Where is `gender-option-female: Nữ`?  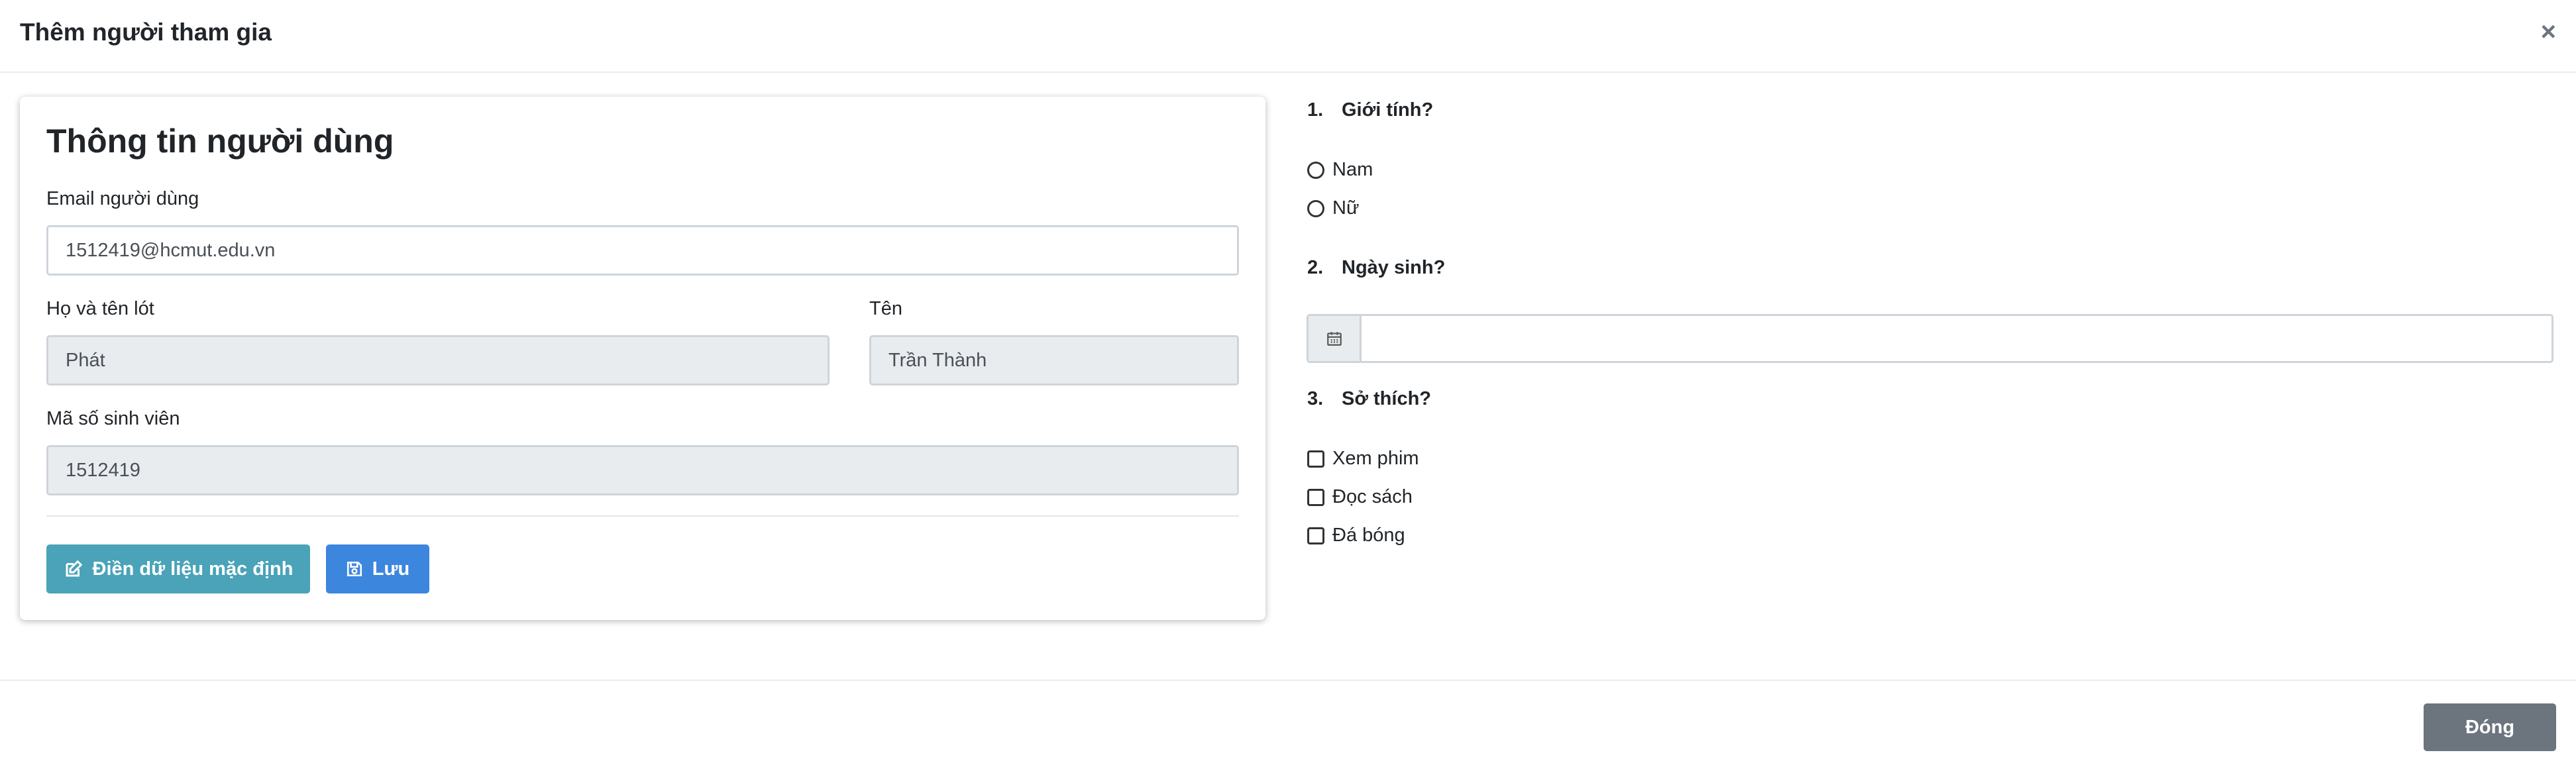
gender-option-female: Nữ is located at coordinates (1333, 208).